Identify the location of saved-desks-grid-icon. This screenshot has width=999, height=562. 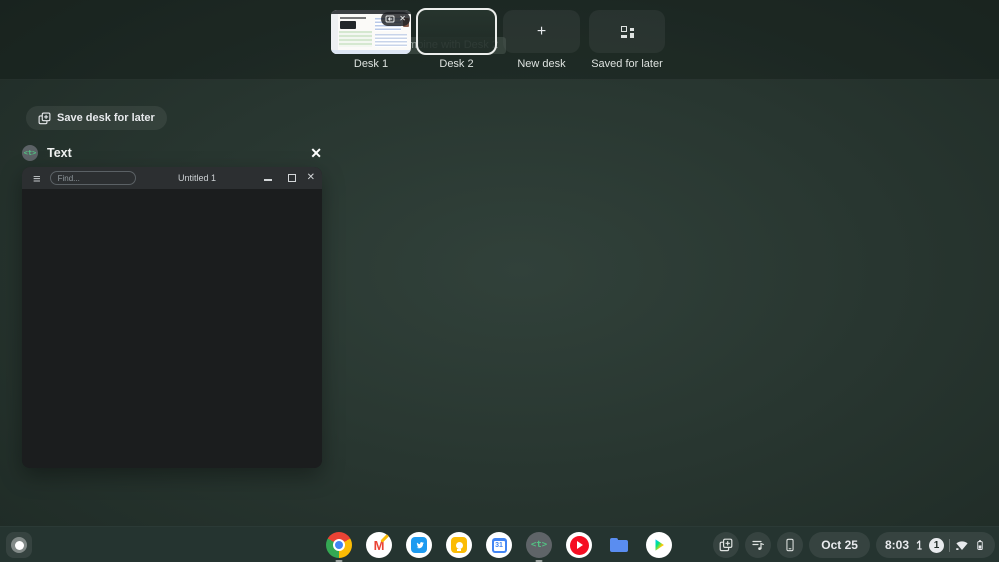
(627, 32).